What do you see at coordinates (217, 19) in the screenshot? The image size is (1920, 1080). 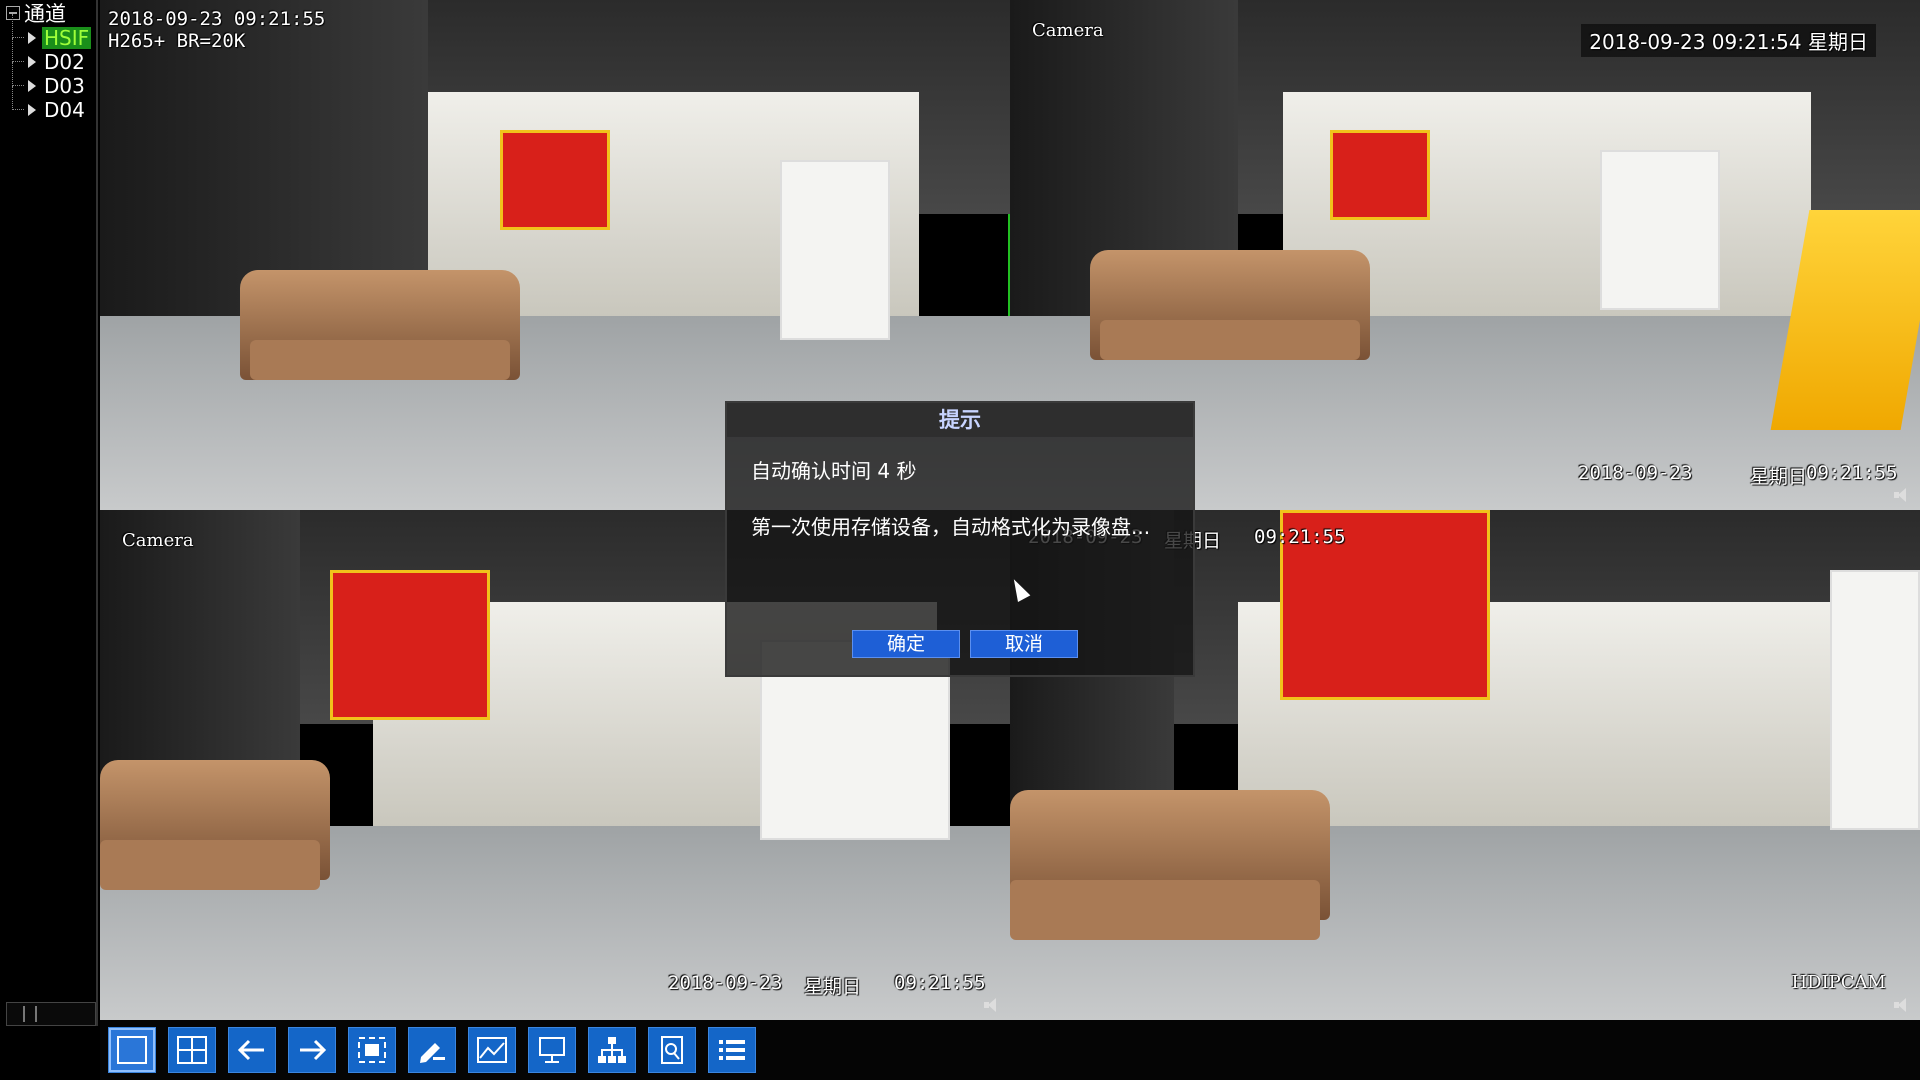 I see `osd-datetime: 2018-09-23 09:21:55` at bounding box center [217, 19].